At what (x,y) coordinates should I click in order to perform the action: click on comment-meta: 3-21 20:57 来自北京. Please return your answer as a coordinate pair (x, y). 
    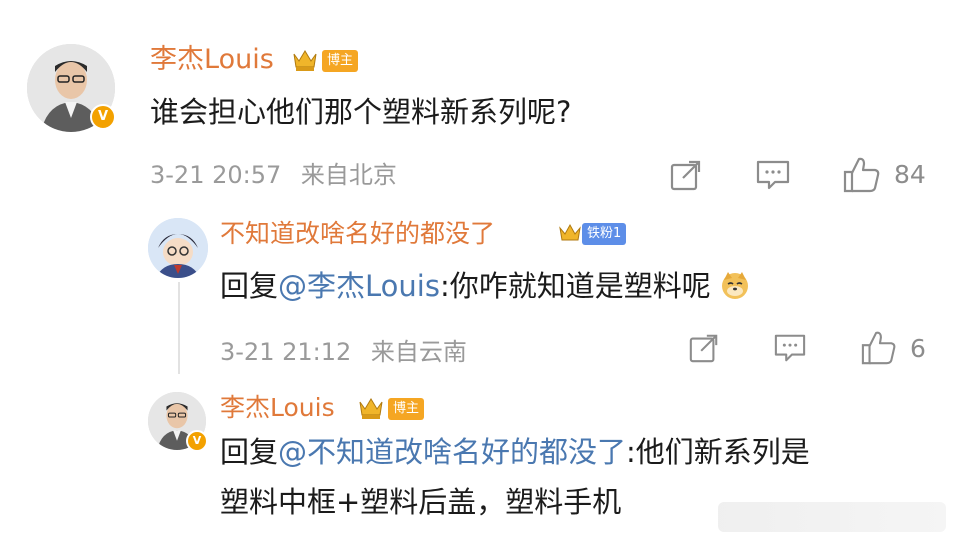
    Looking at the image, I should click on (273, 175).